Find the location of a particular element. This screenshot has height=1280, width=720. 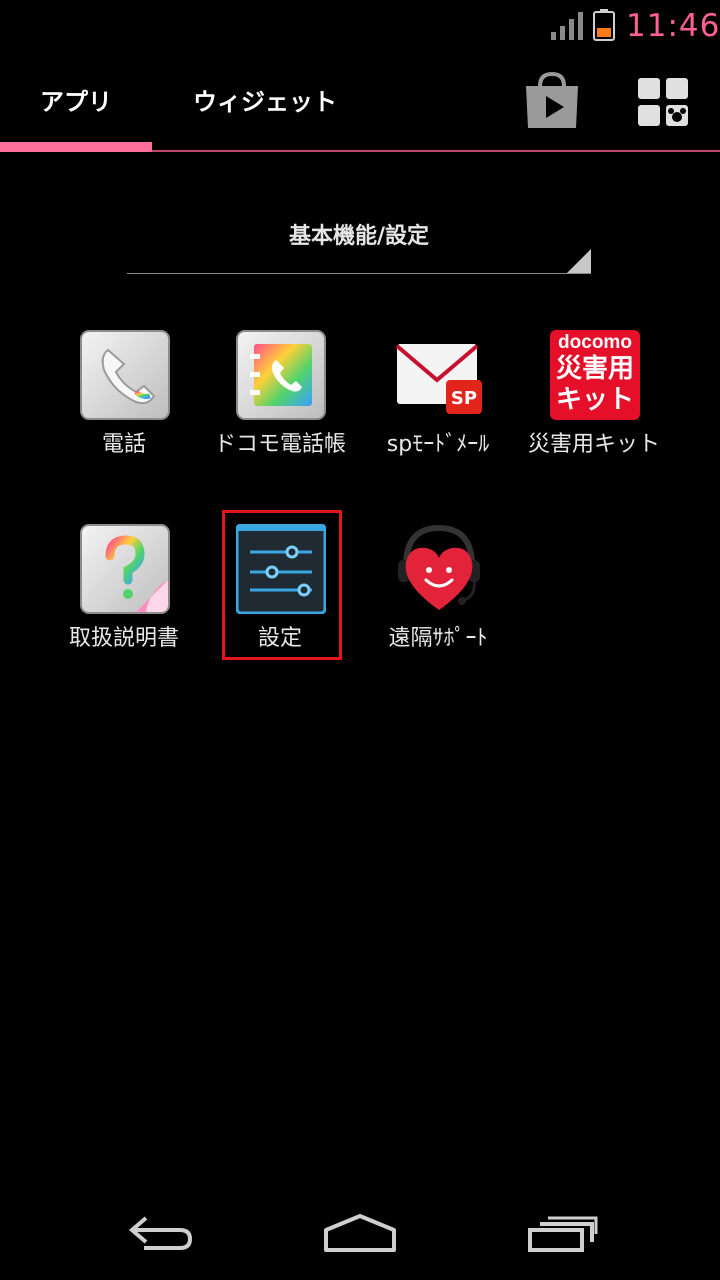

app-docomo-phonebook: ドコモ電話帳 is located at coordinates (280, 405).